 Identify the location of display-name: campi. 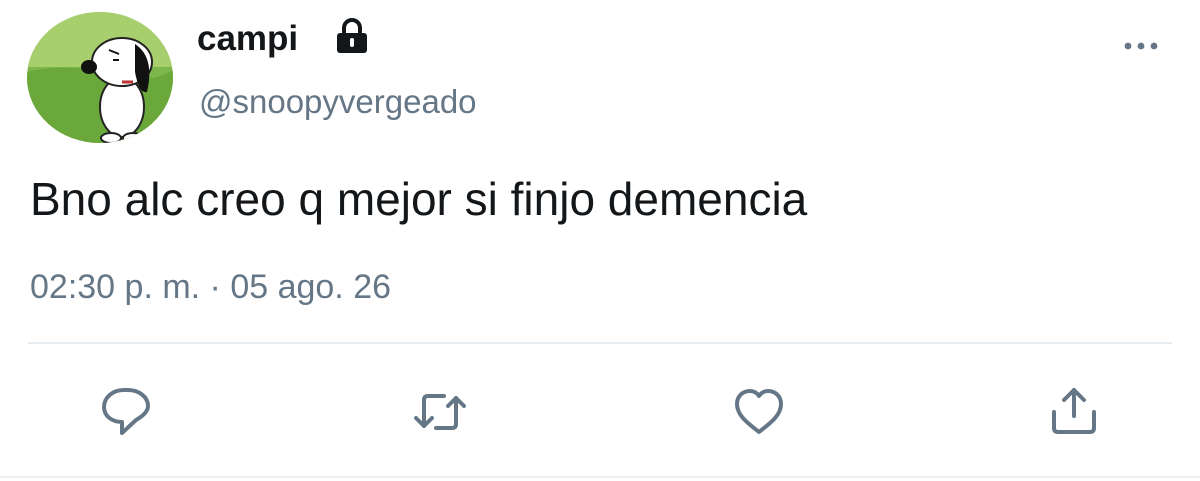
(247, 39).